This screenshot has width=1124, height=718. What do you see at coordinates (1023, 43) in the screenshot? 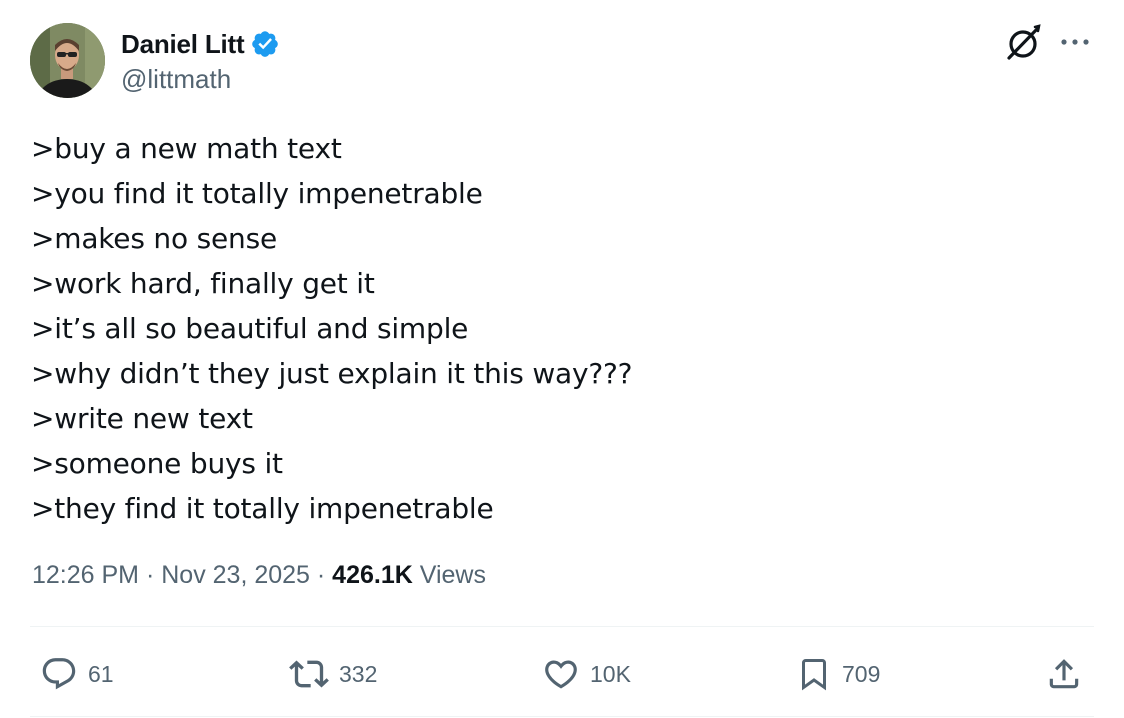
I see `grok-icon` at bounding box center [1023, 43].